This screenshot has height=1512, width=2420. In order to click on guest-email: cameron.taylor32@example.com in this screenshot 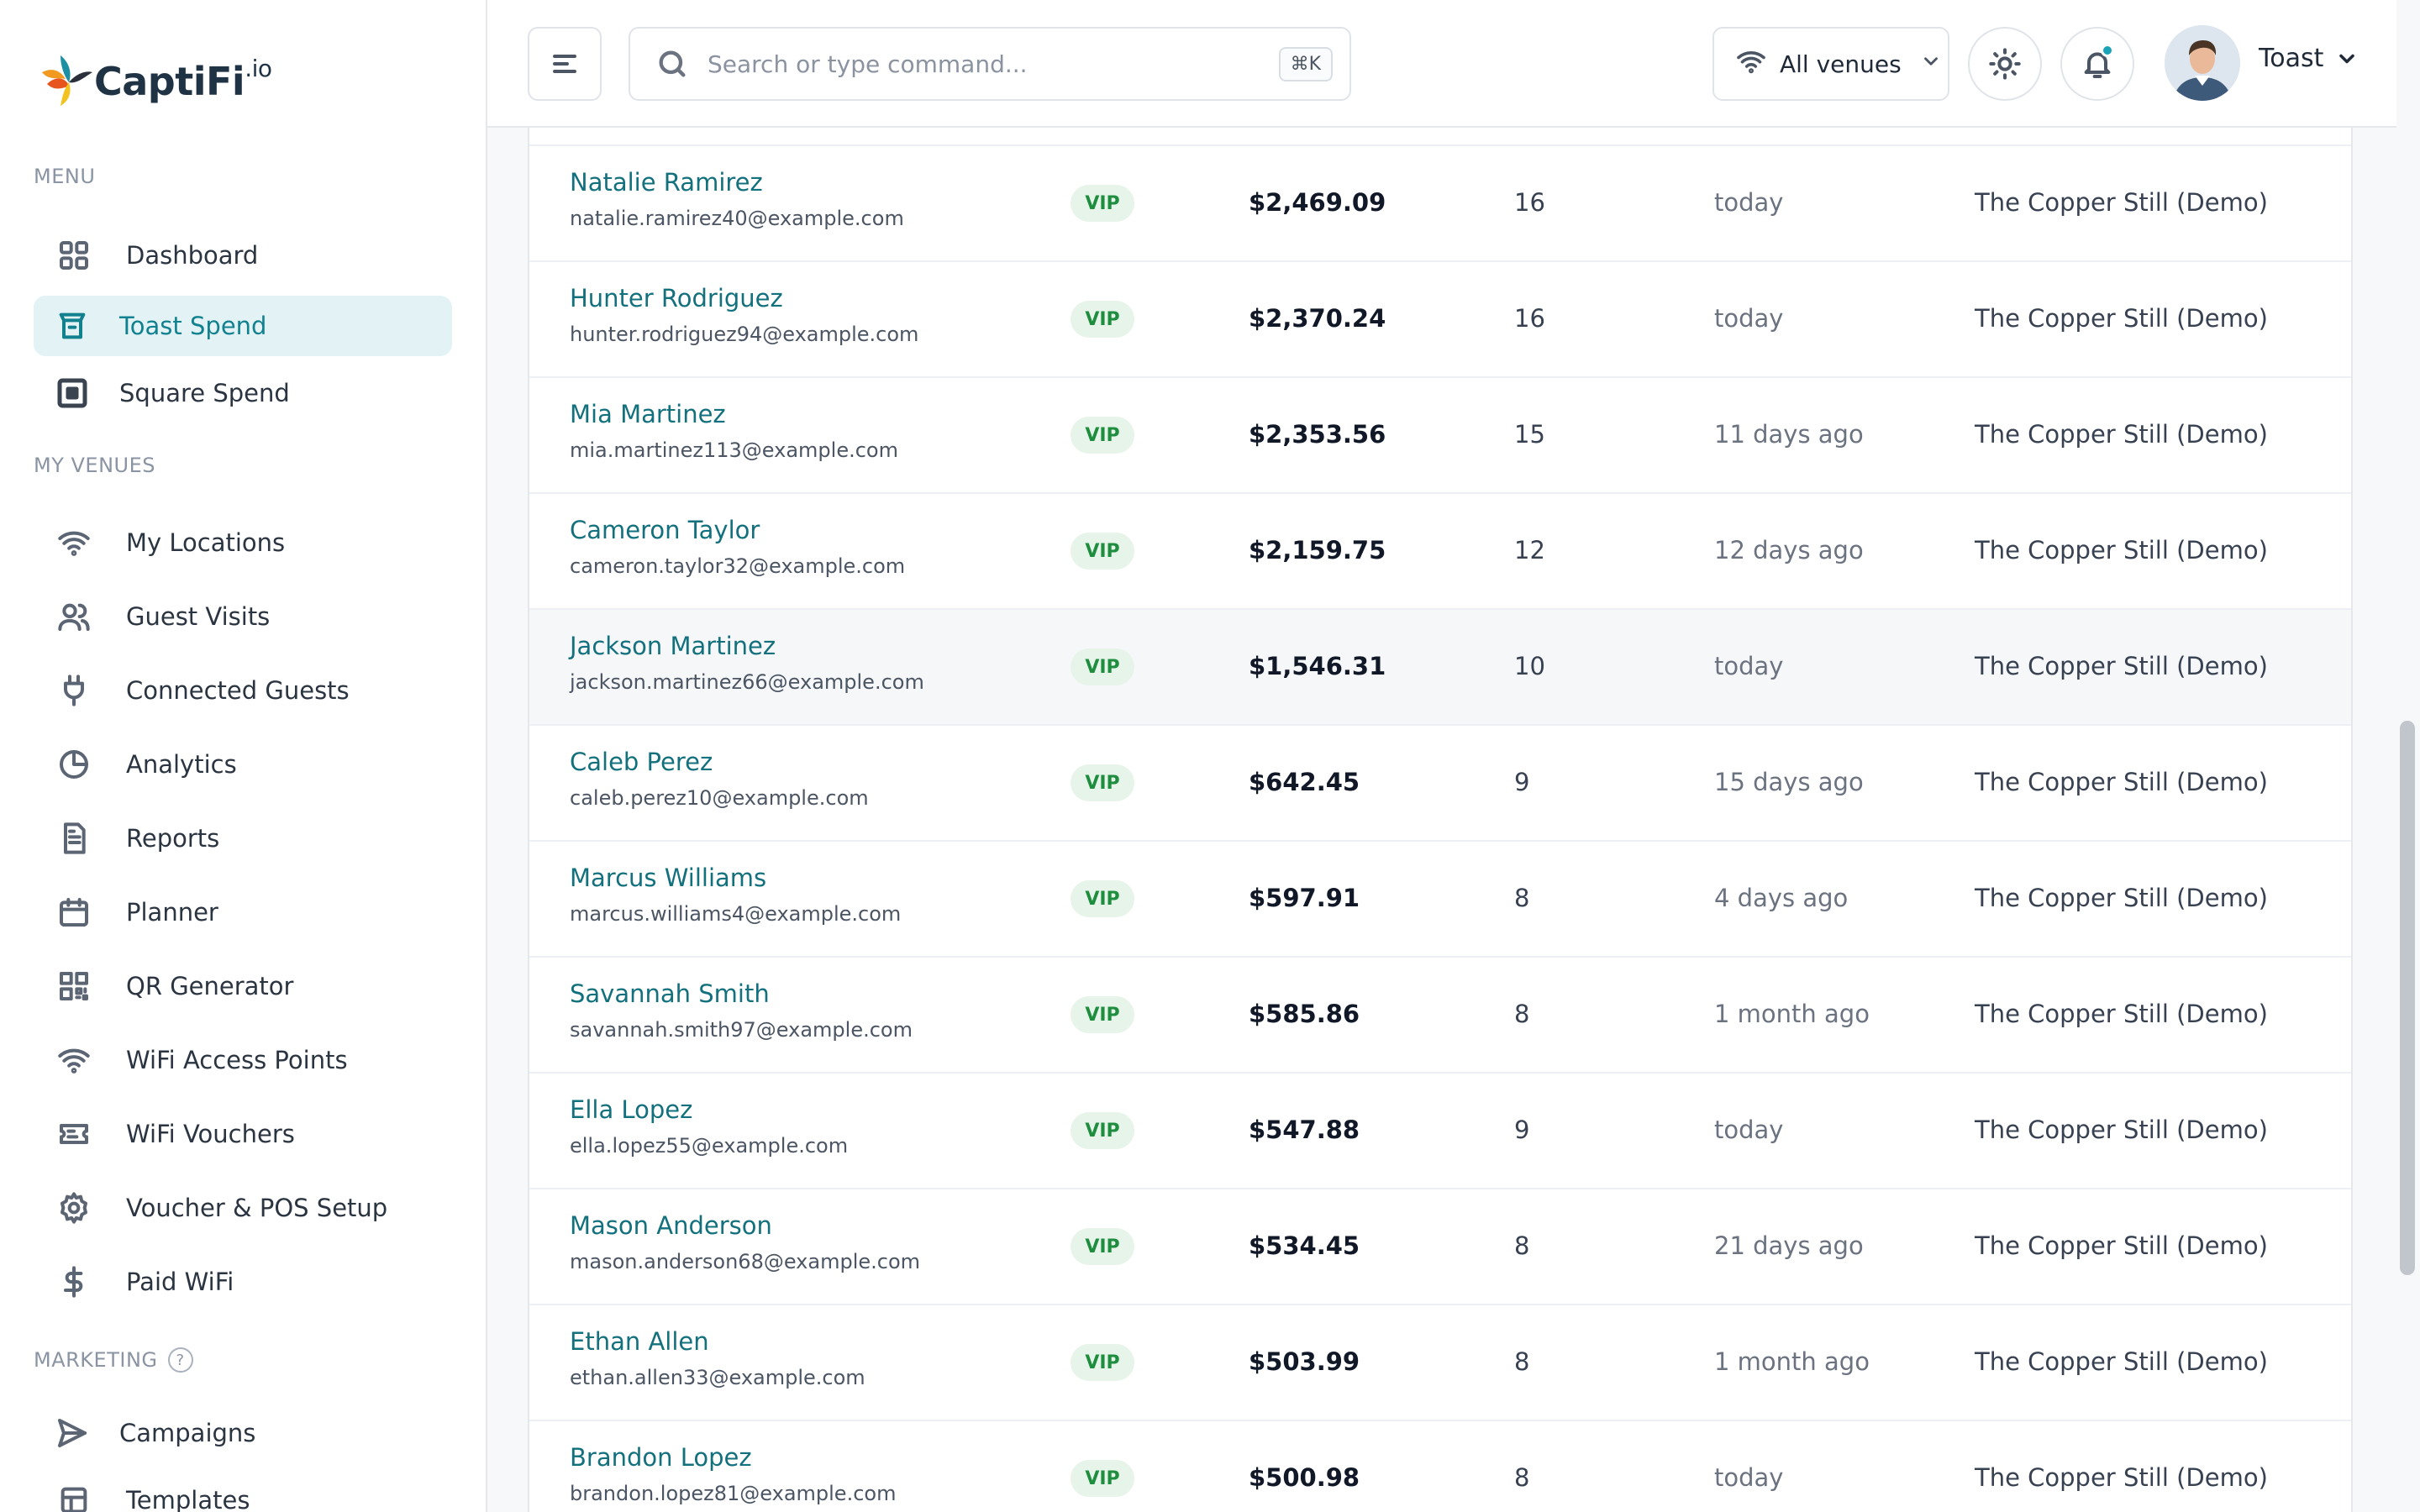, I will do `click(738, 566)`.